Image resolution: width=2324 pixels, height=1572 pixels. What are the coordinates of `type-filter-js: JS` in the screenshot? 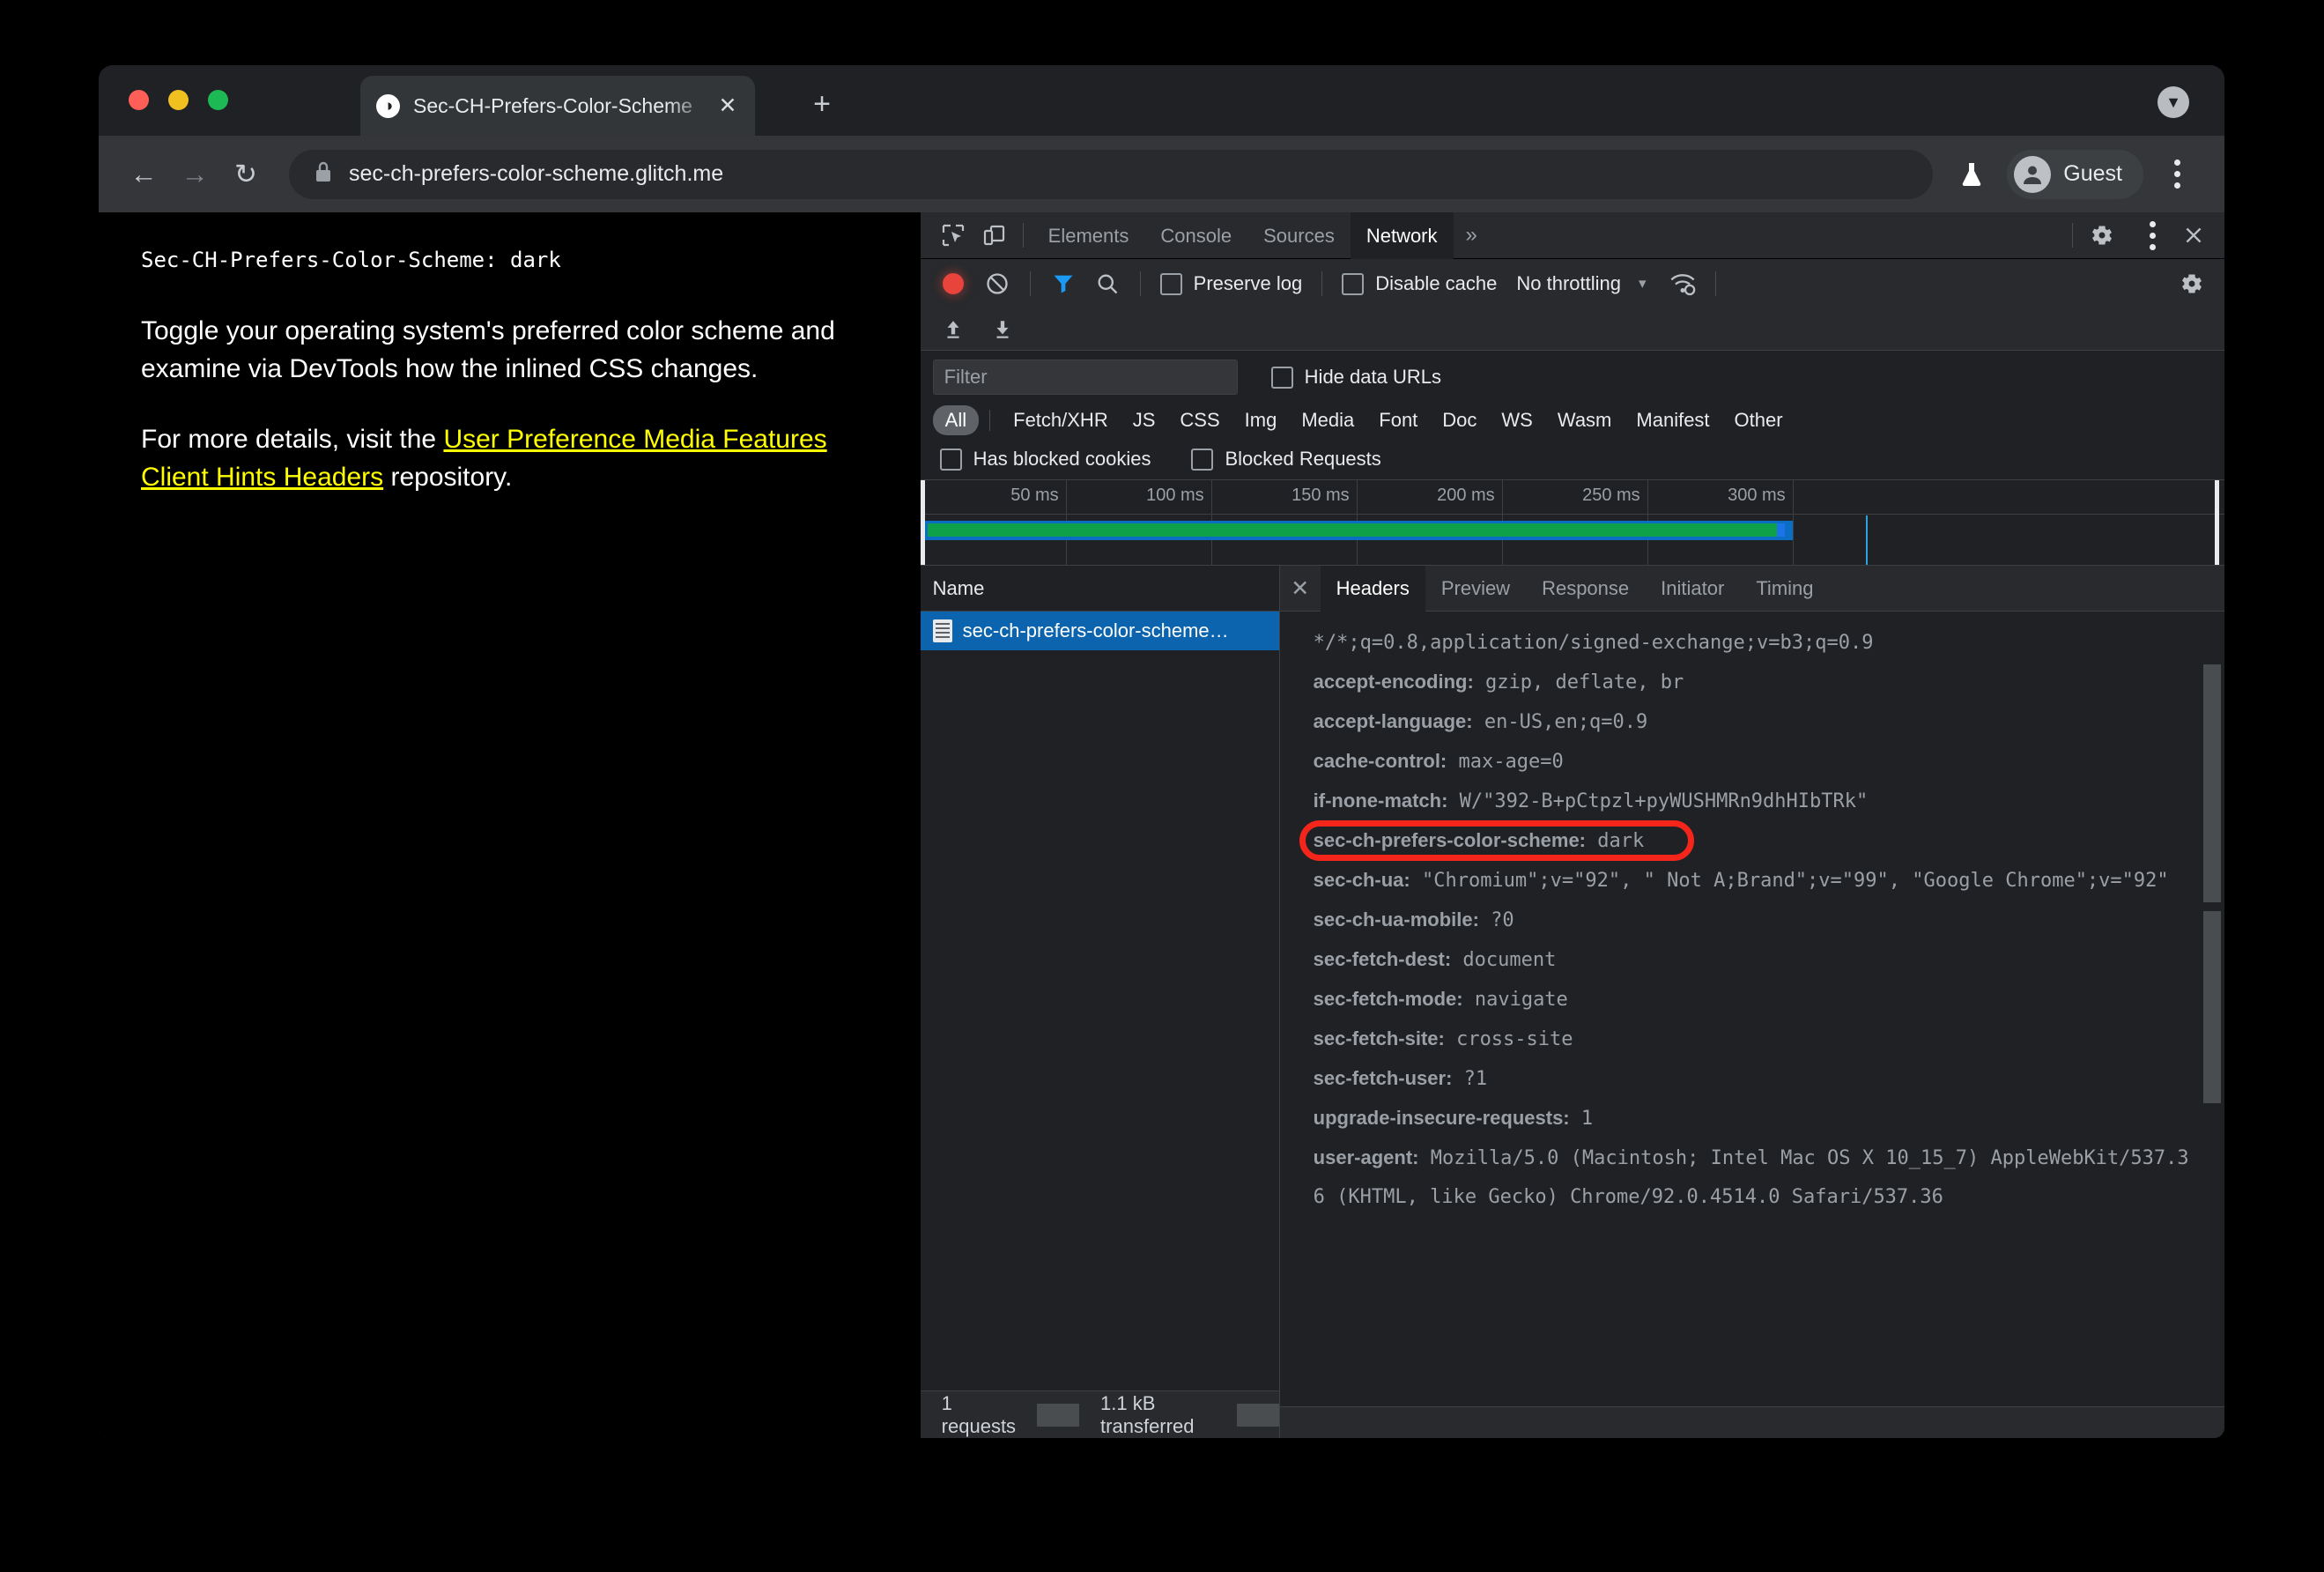 It's located at (1144, 420).